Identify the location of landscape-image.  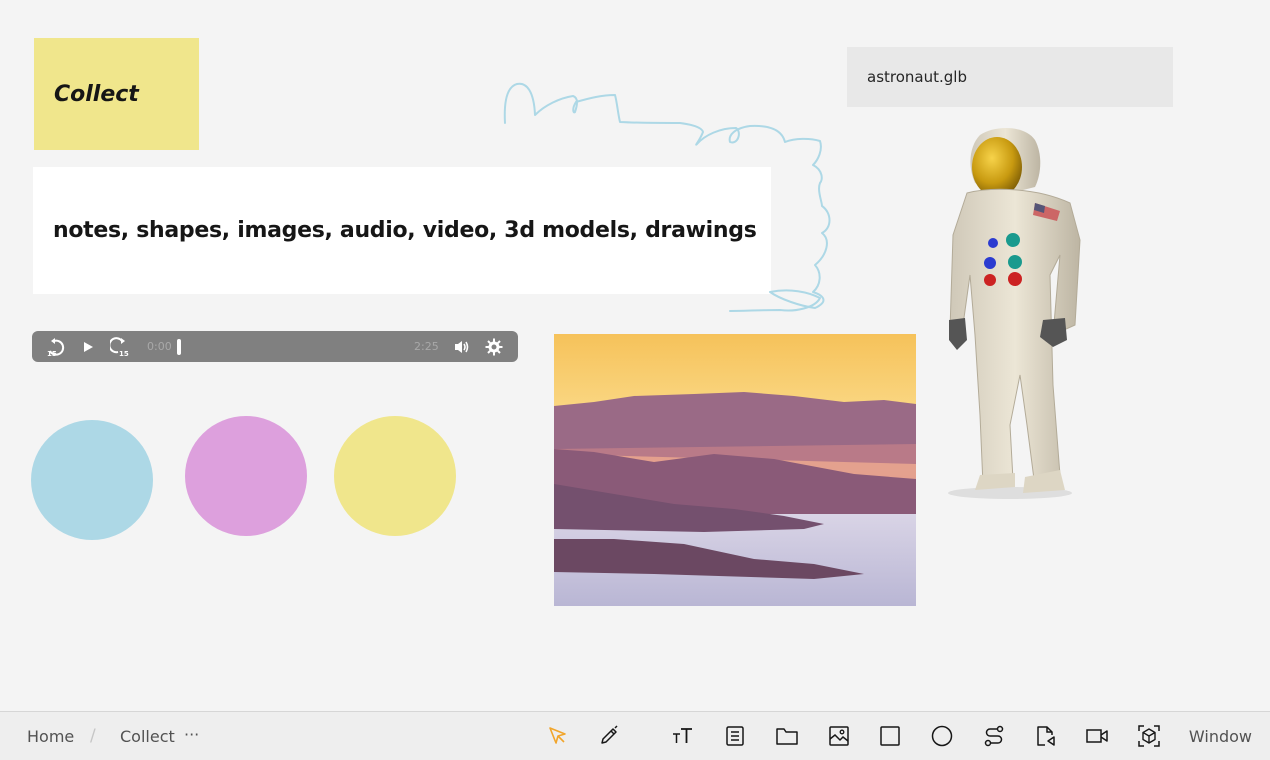
(735, 470).